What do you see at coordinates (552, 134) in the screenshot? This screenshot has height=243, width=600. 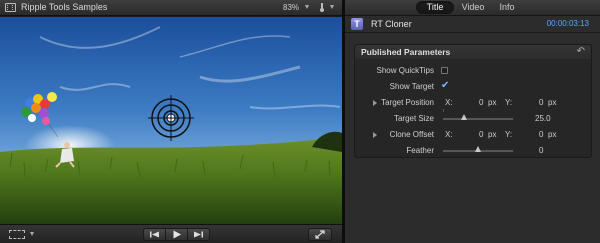 I see `clone-offset-y-unit: px` at bounding box center [552, 134].